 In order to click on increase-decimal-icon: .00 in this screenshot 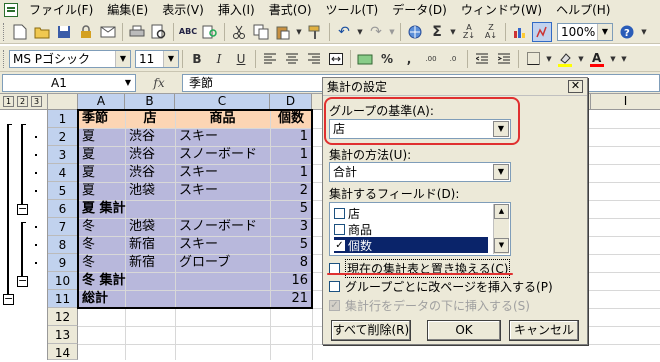, I will do `click(431, 59)`.